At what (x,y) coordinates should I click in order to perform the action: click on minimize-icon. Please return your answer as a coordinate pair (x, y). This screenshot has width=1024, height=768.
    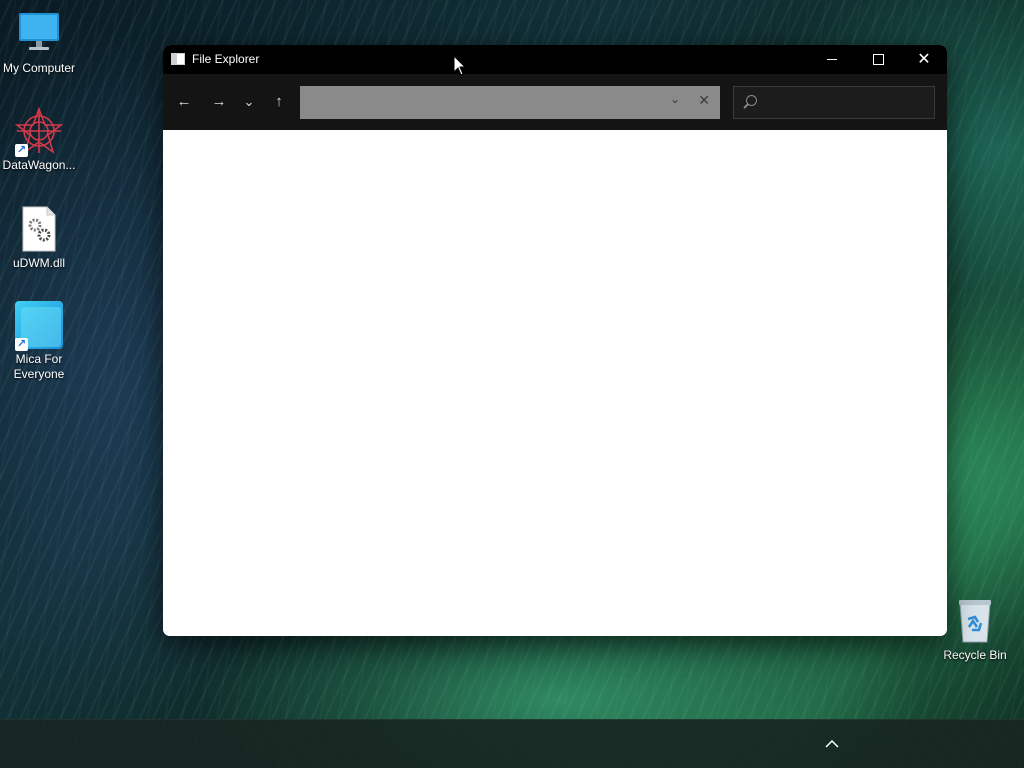
    Looking at the image, I should click on (832, 59).